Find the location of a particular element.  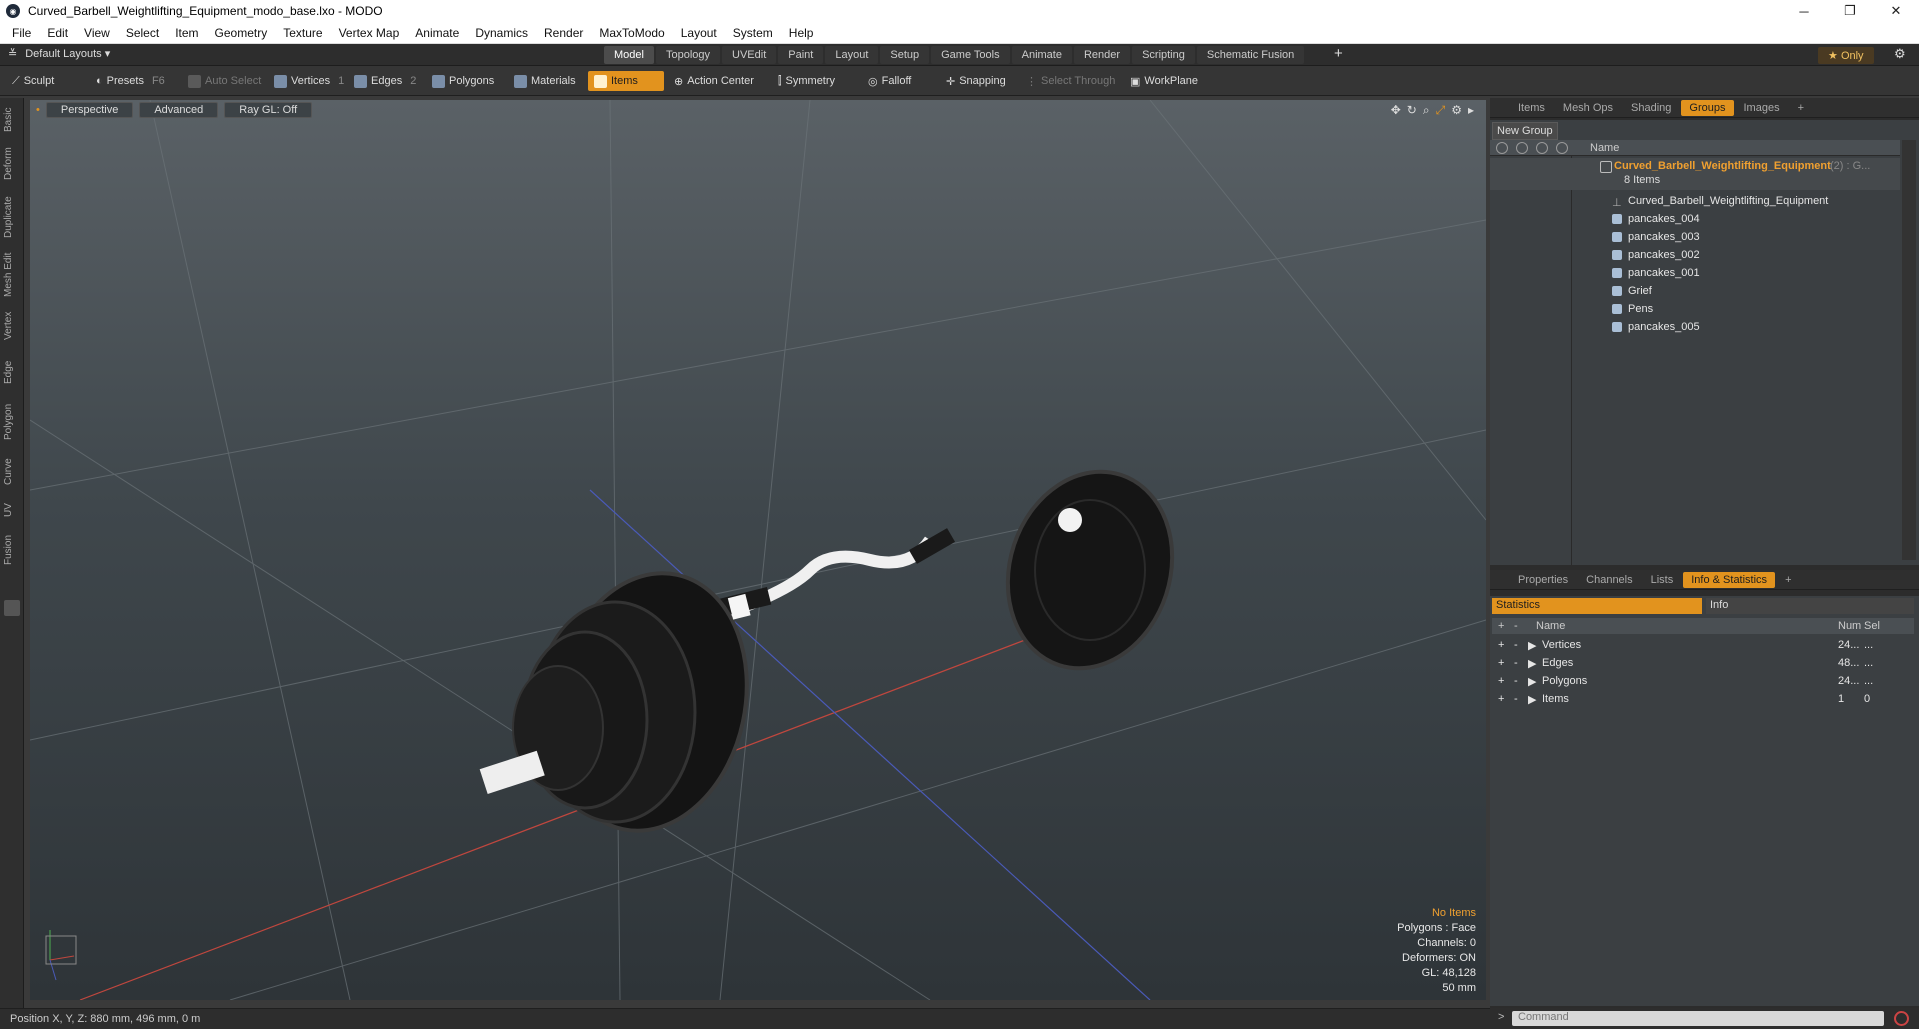

info-tab: Info is located at coordinates (1810, 606).